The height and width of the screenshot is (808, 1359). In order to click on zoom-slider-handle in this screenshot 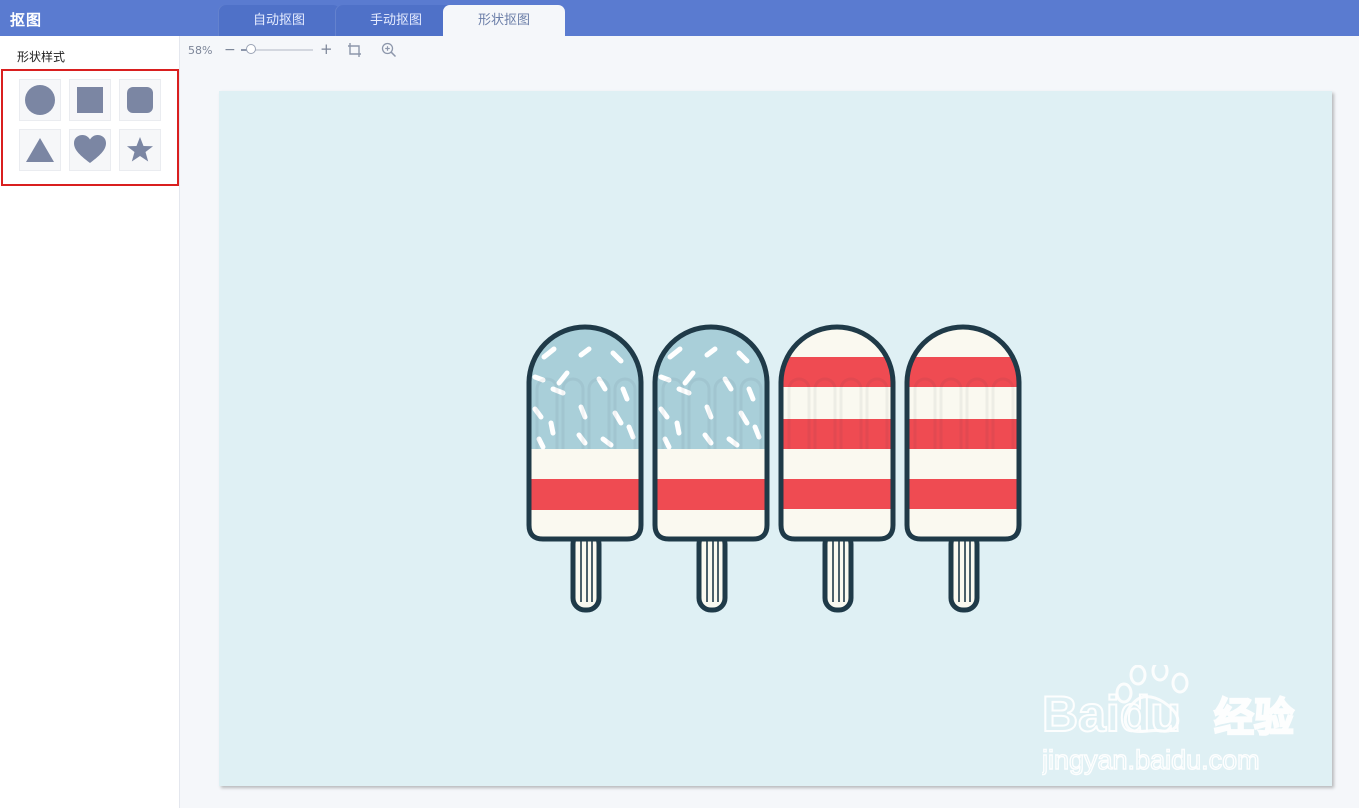, I will do `click(251, 49)`.